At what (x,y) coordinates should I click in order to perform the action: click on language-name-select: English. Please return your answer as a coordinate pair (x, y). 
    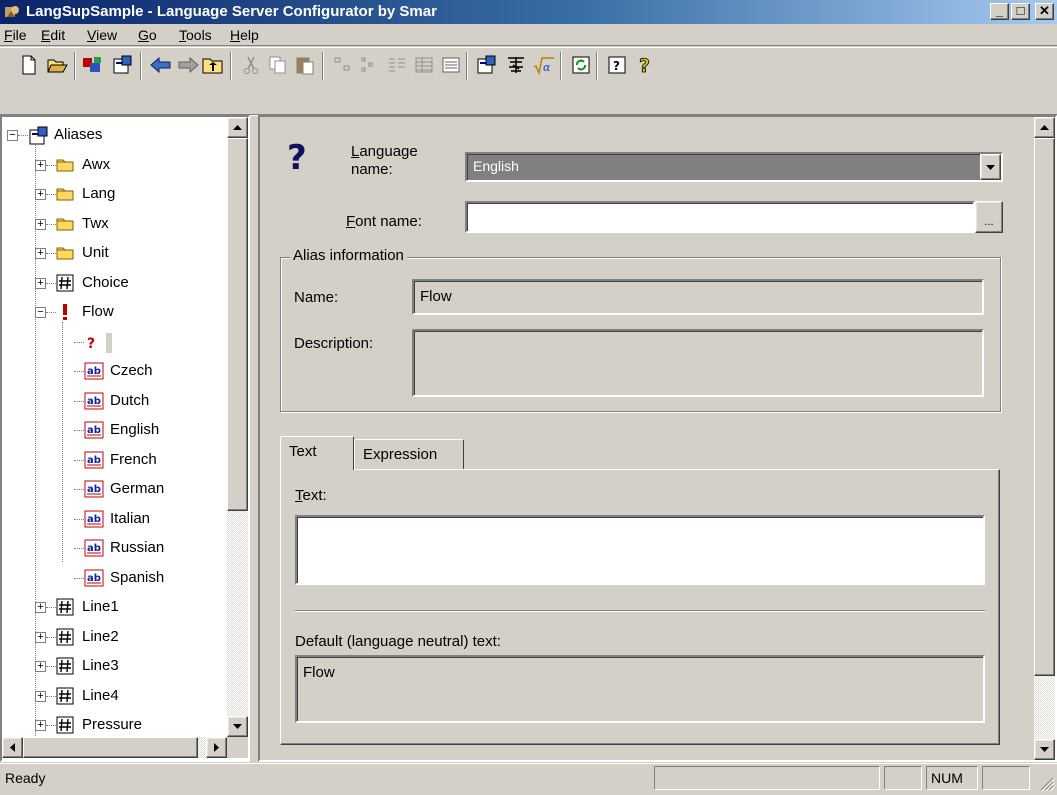
    Looking at the image, I should click on (734, 167).